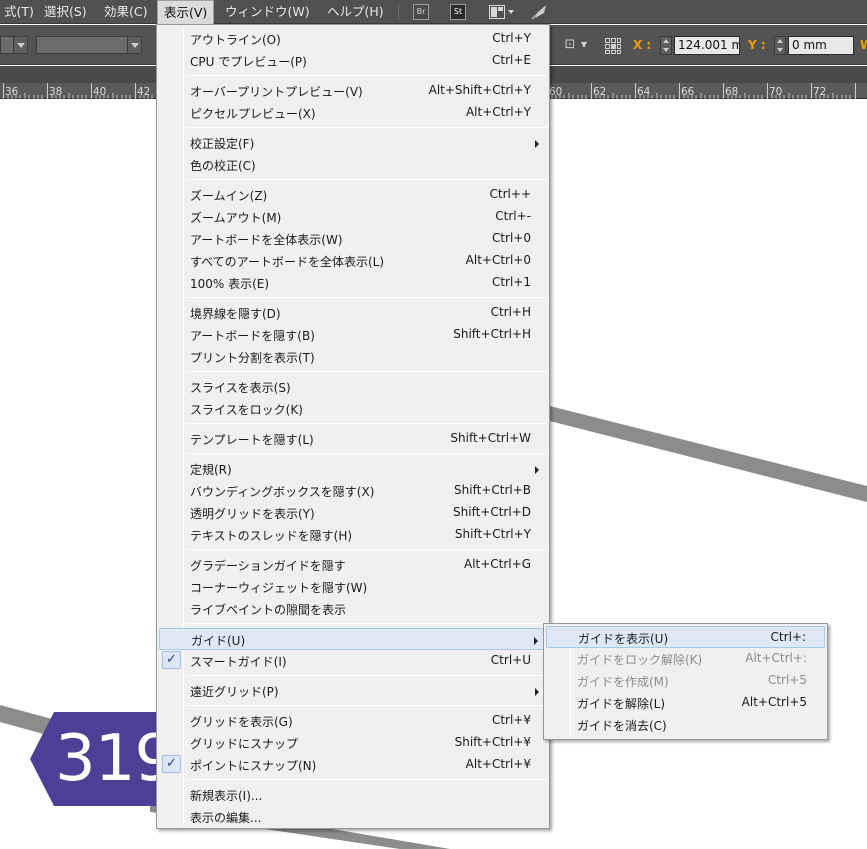 The image size is (867, 849). What do you see at coordinates (584, 45) in the screenshot?
I see `chevron-down-icon: ▼` at bounding box center [584, 45].